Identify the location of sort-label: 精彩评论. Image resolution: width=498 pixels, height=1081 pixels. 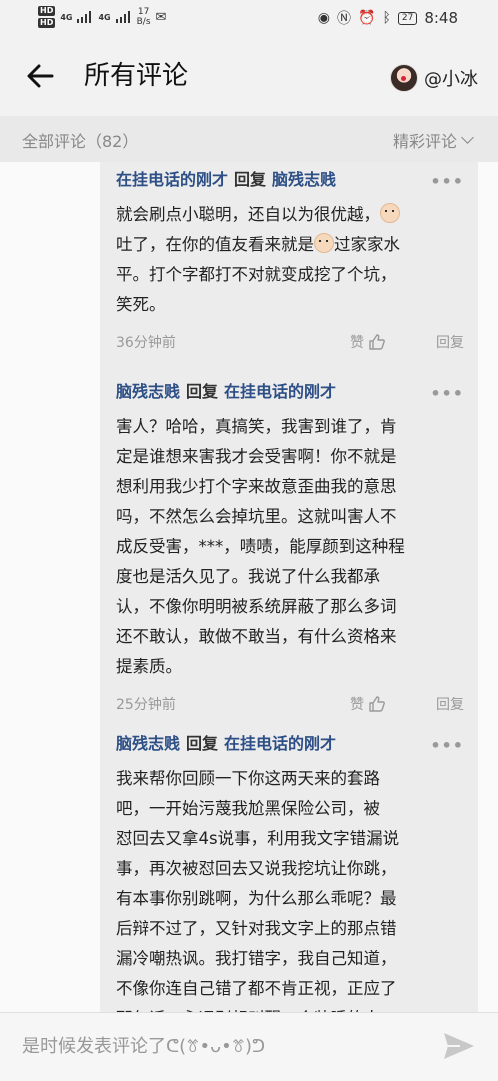
(425, 140).